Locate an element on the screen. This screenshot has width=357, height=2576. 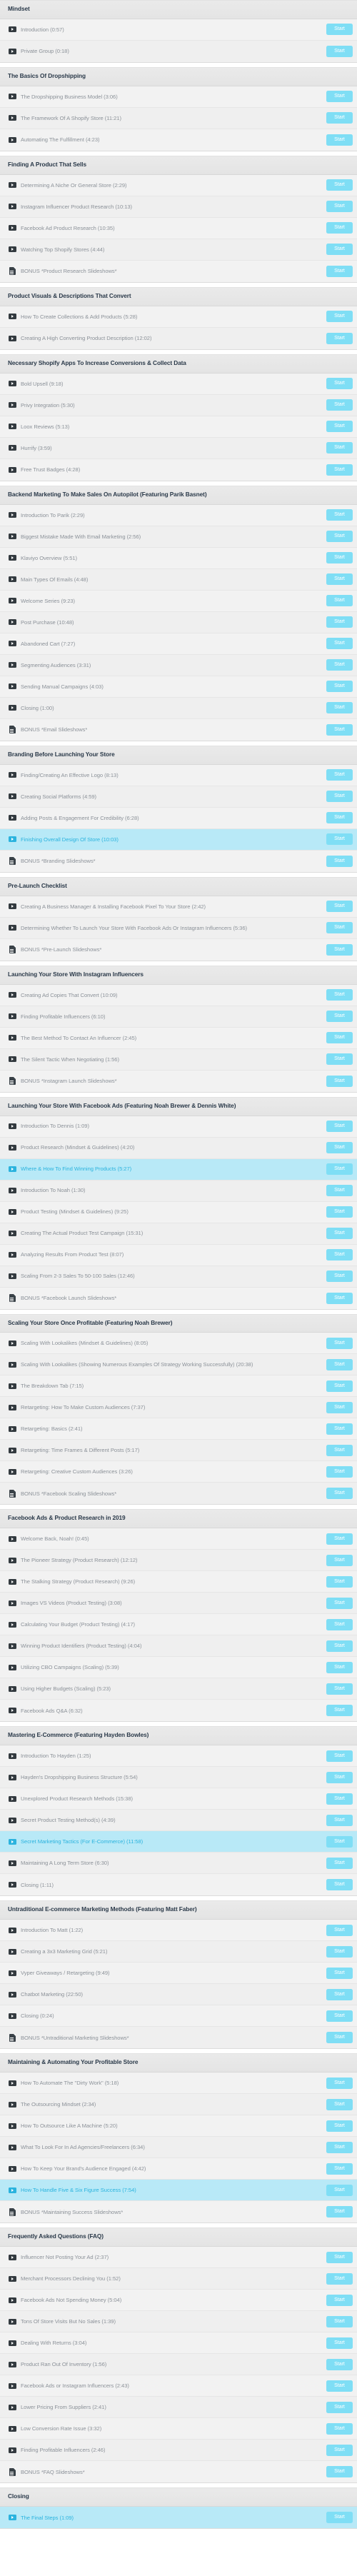
lecture-row: Product Ran Out Of Inventory (1:56) Start is located at coordinates (178, 2365).